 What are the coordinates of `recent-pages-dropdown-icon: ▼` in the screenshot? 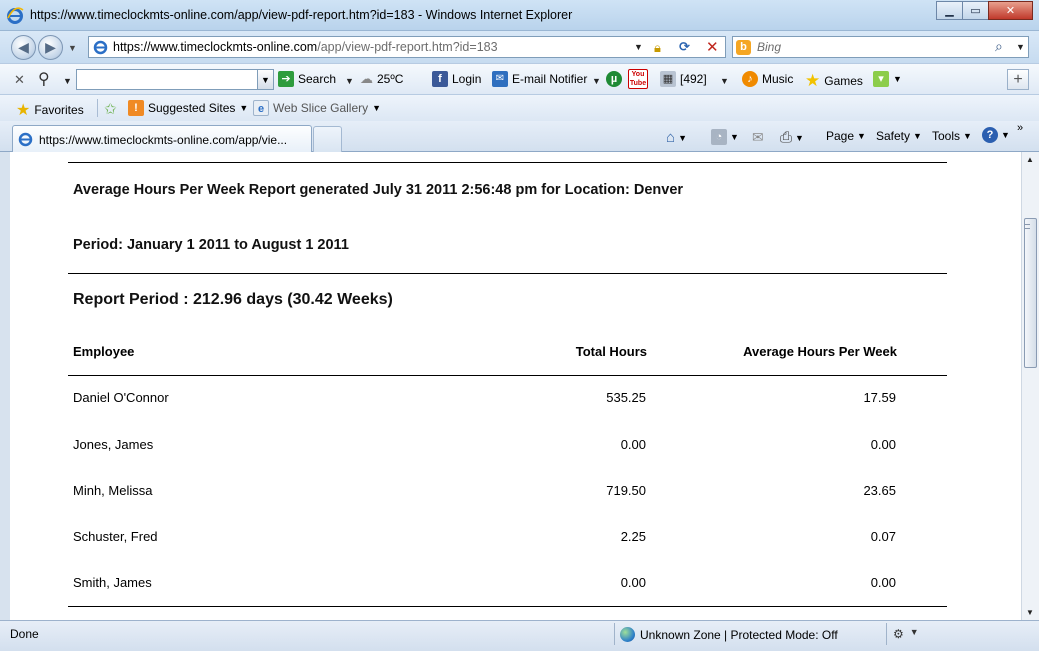 It's located at (72, 48).